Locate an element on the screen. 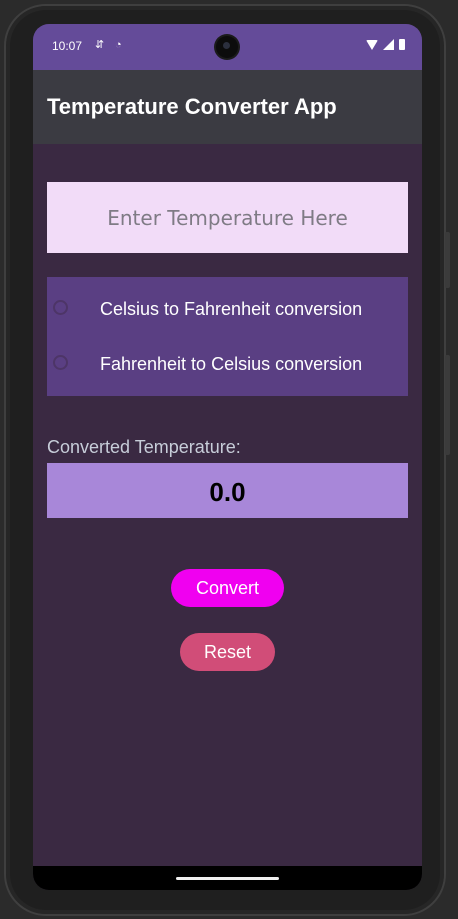 The image size is (458, 919). reset-button: Reset is located at coordinates (227, 652).